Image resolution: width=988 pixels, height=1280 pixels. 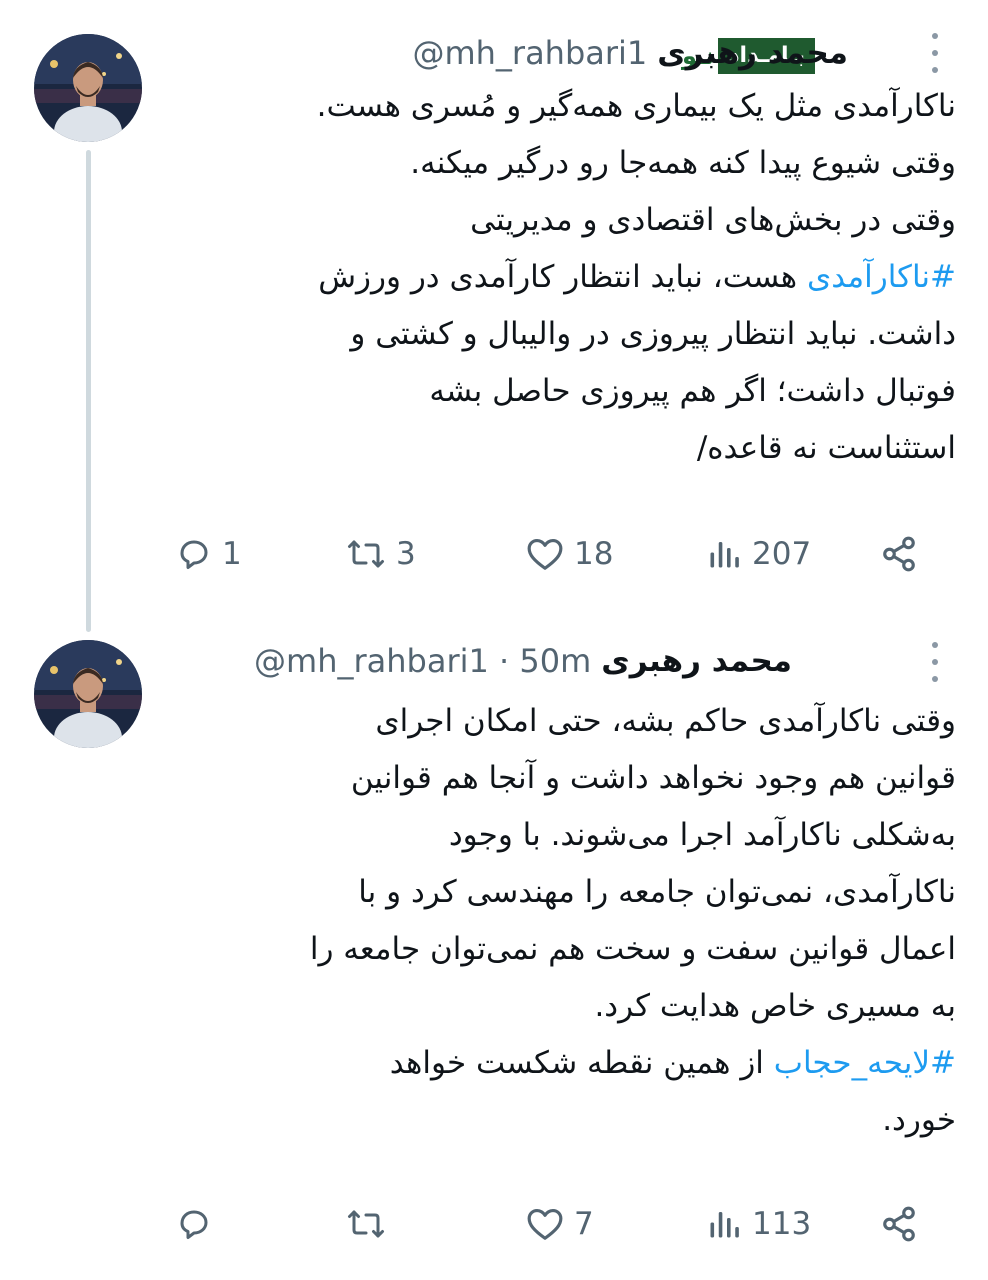 What do you see at coordinates (594, 554) in the screenshot?
I see `like-count: 18` at bounding box center [594, 554].